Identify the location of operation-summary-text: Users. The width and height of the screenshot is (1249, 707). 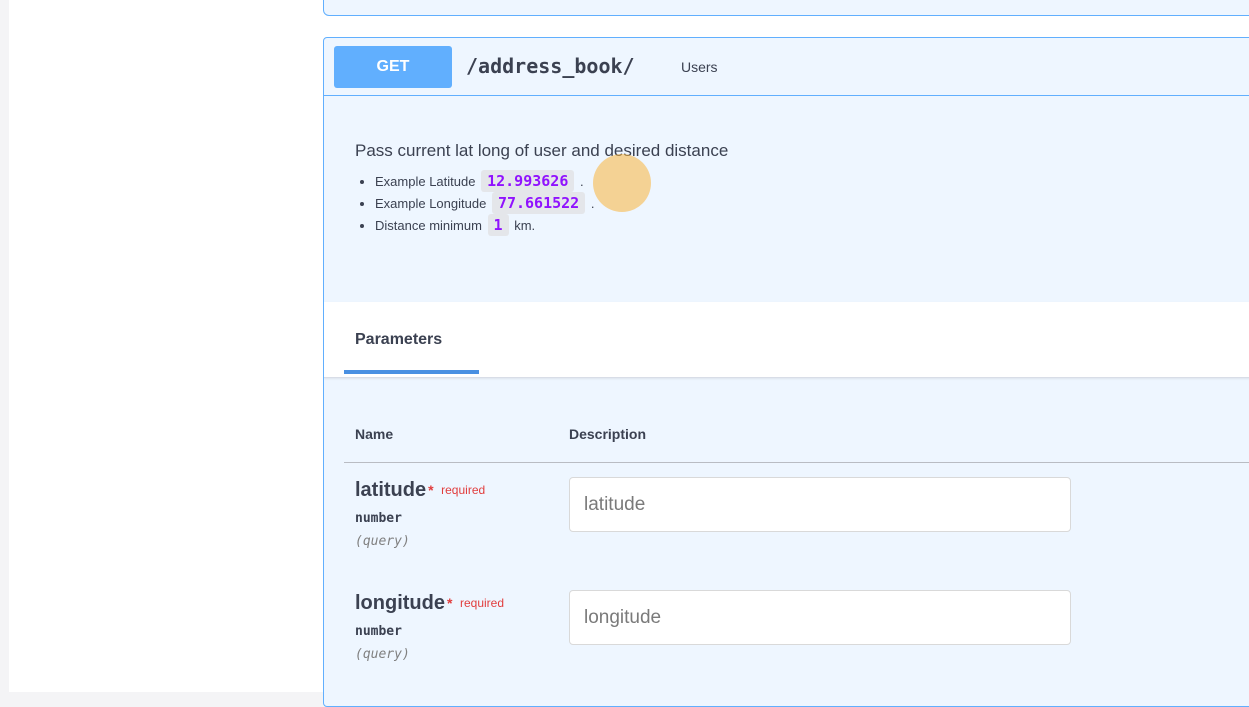
(699, 67).